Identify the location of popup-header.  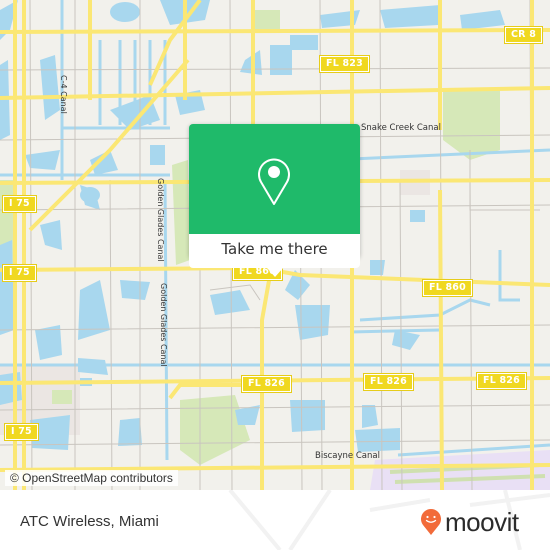
(274, 179).